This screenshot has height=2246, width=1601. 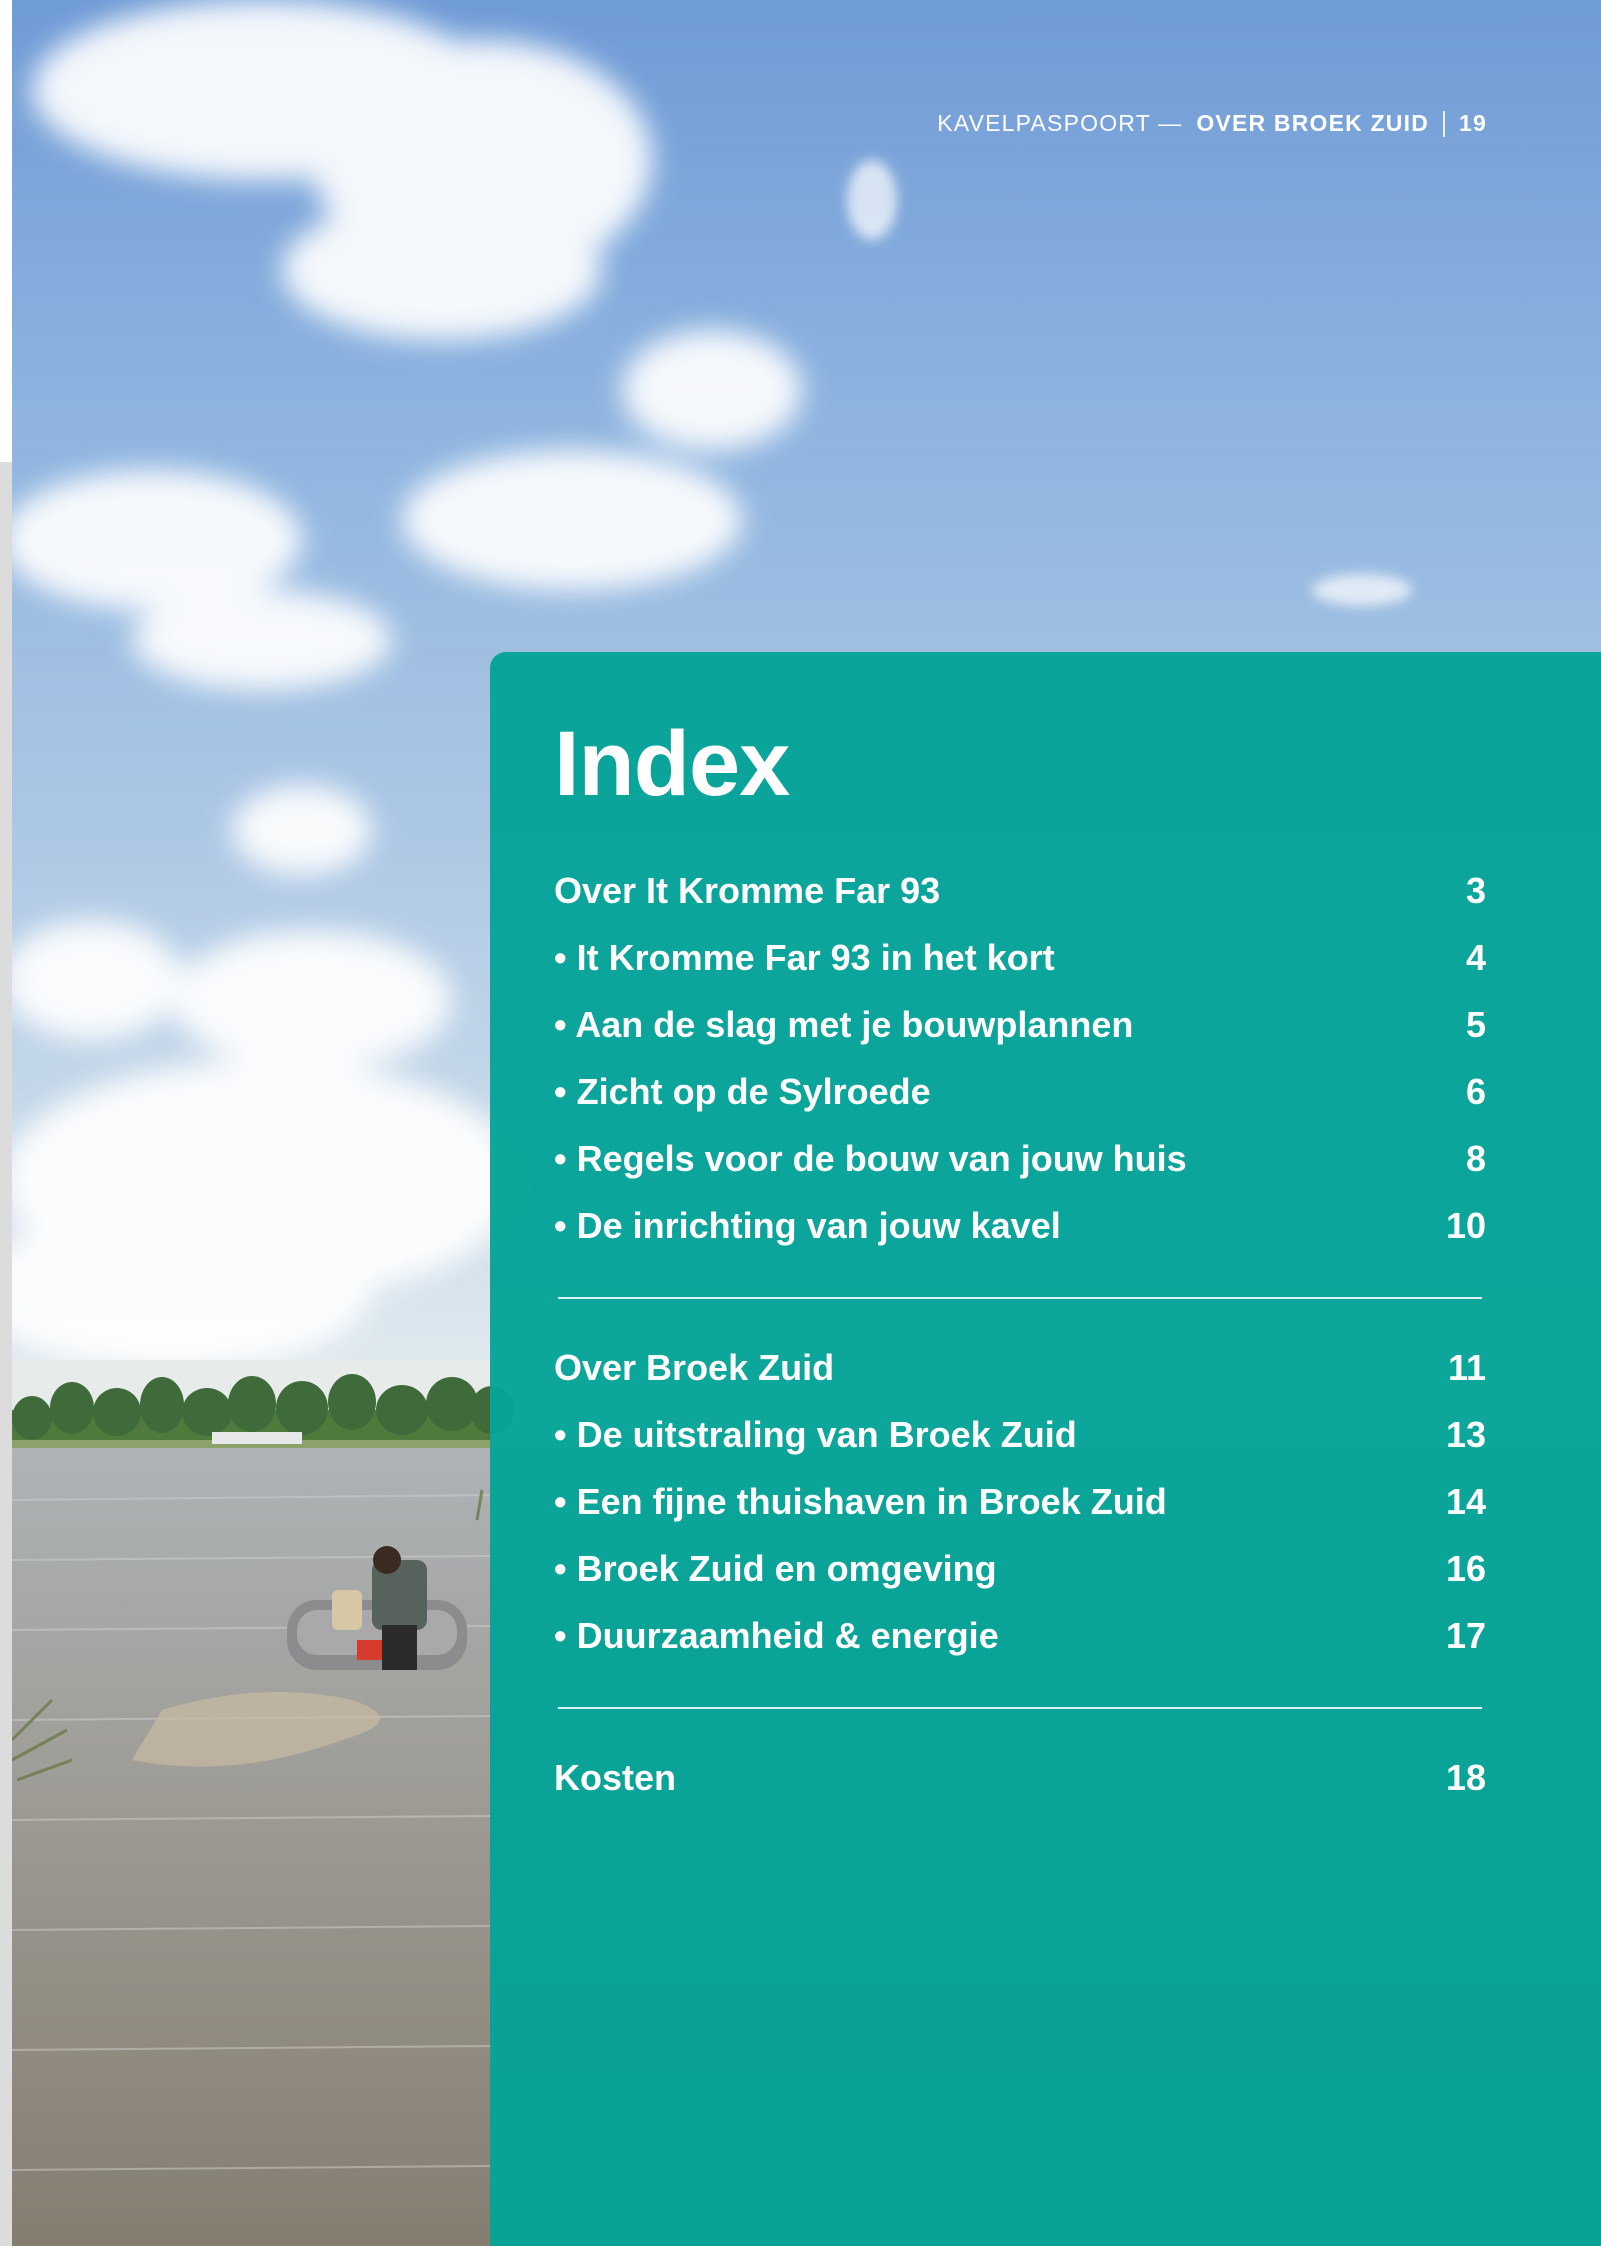 I want to click on toc-item-row: • Zicht op de Sylroede 6, so click(x=1020, y=1091).